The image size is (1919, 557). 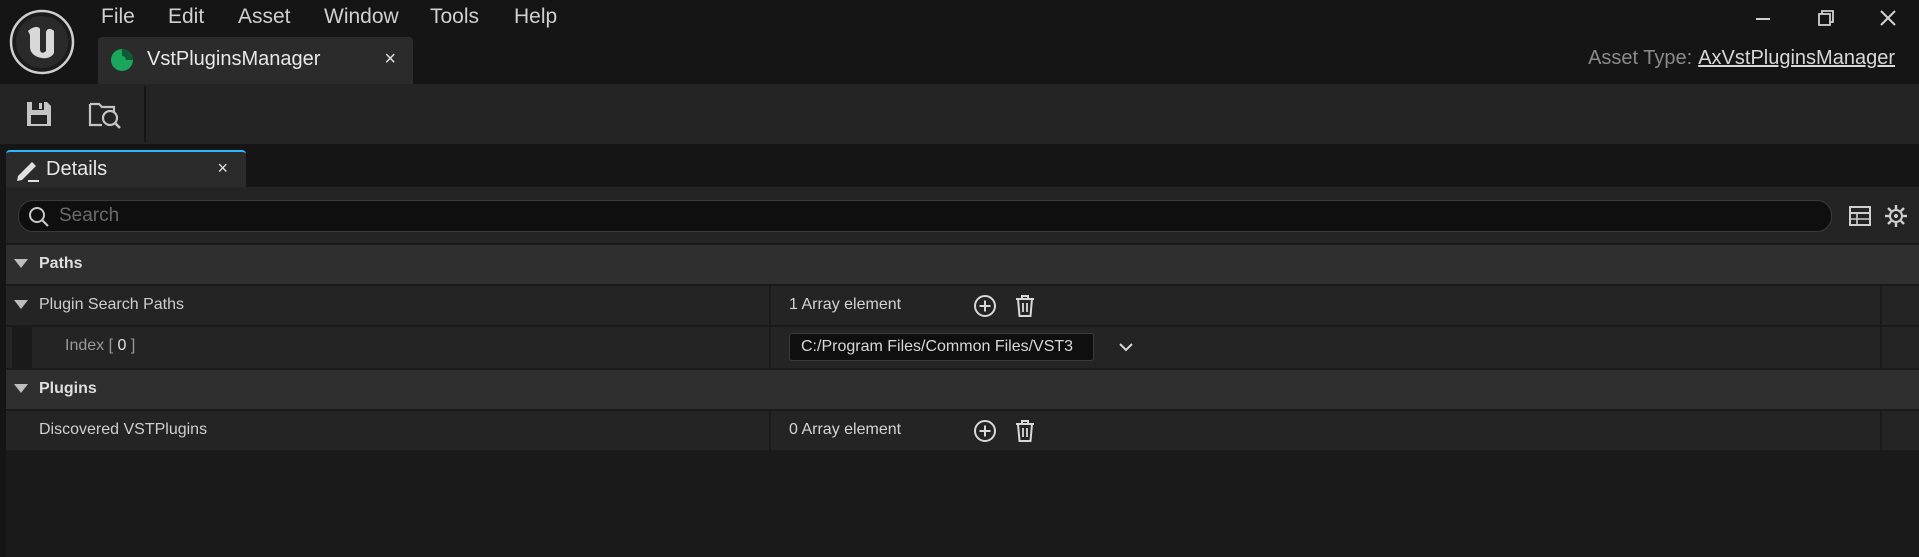 I want to click on save-icon, so click(x=39, y=114).